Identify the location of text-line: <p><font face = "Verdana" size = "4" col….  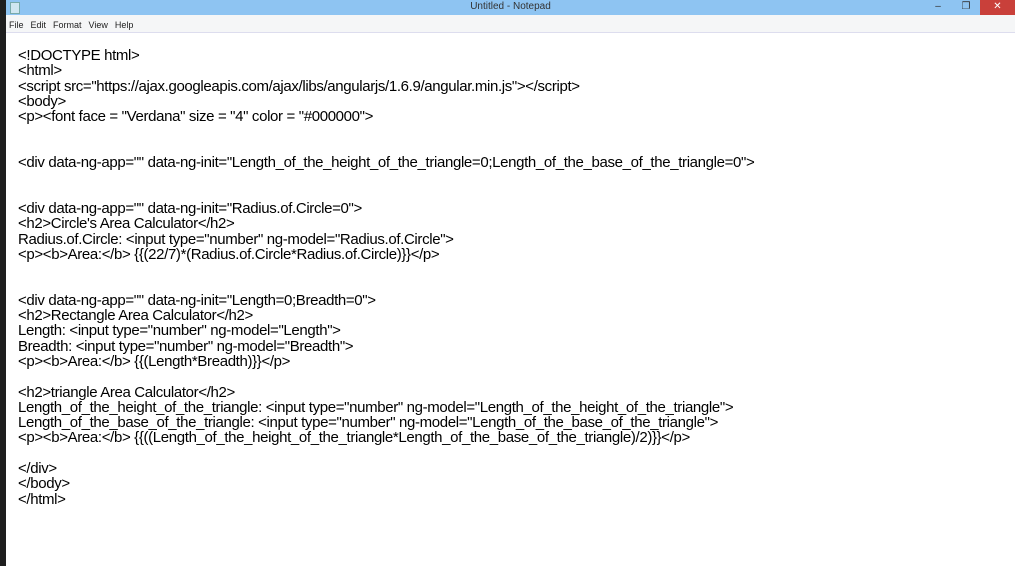
(196, 117).